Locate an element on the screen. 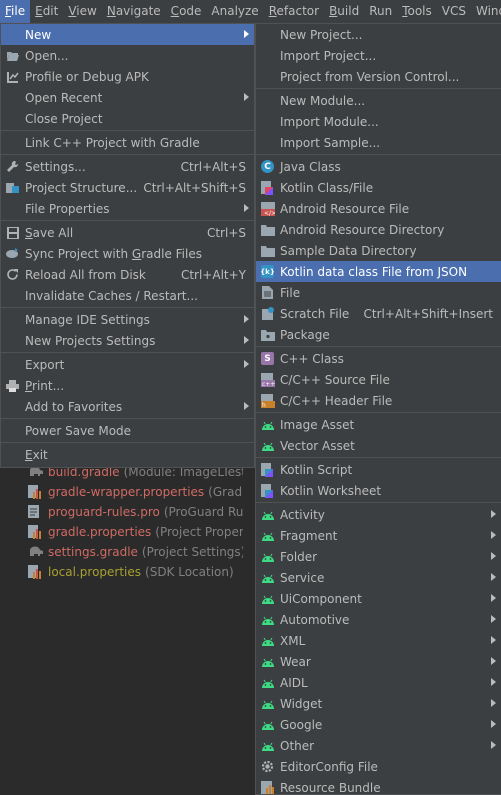 The width and height of the screenshot is (501, 795). menu-item-image-asset: Image Asset is located at coordinates (378, 424).